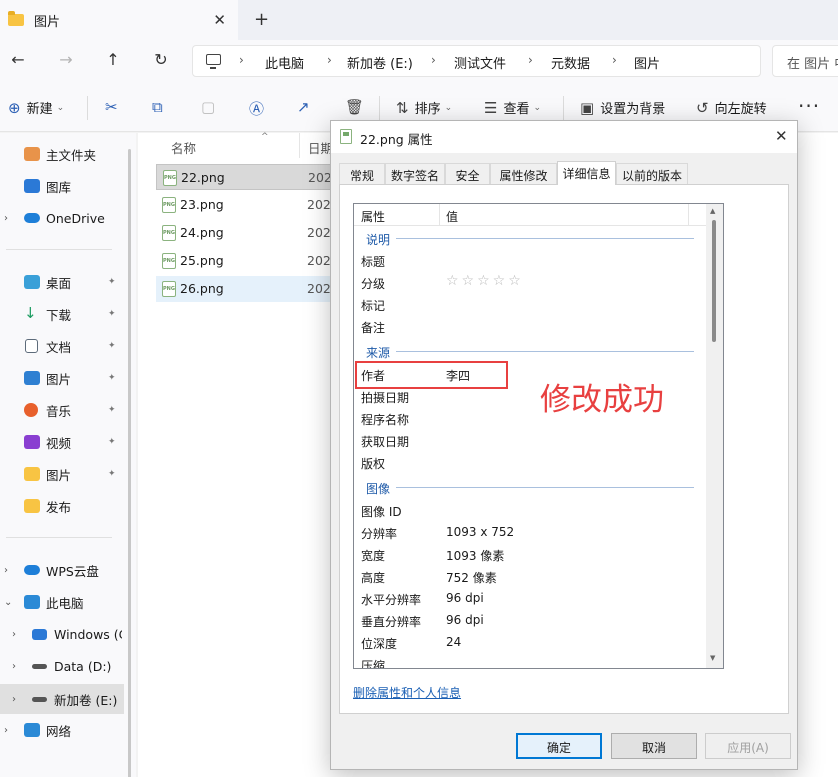  I want to click on prop-row-bit-depth: 位深度 24, so click(526, 643).